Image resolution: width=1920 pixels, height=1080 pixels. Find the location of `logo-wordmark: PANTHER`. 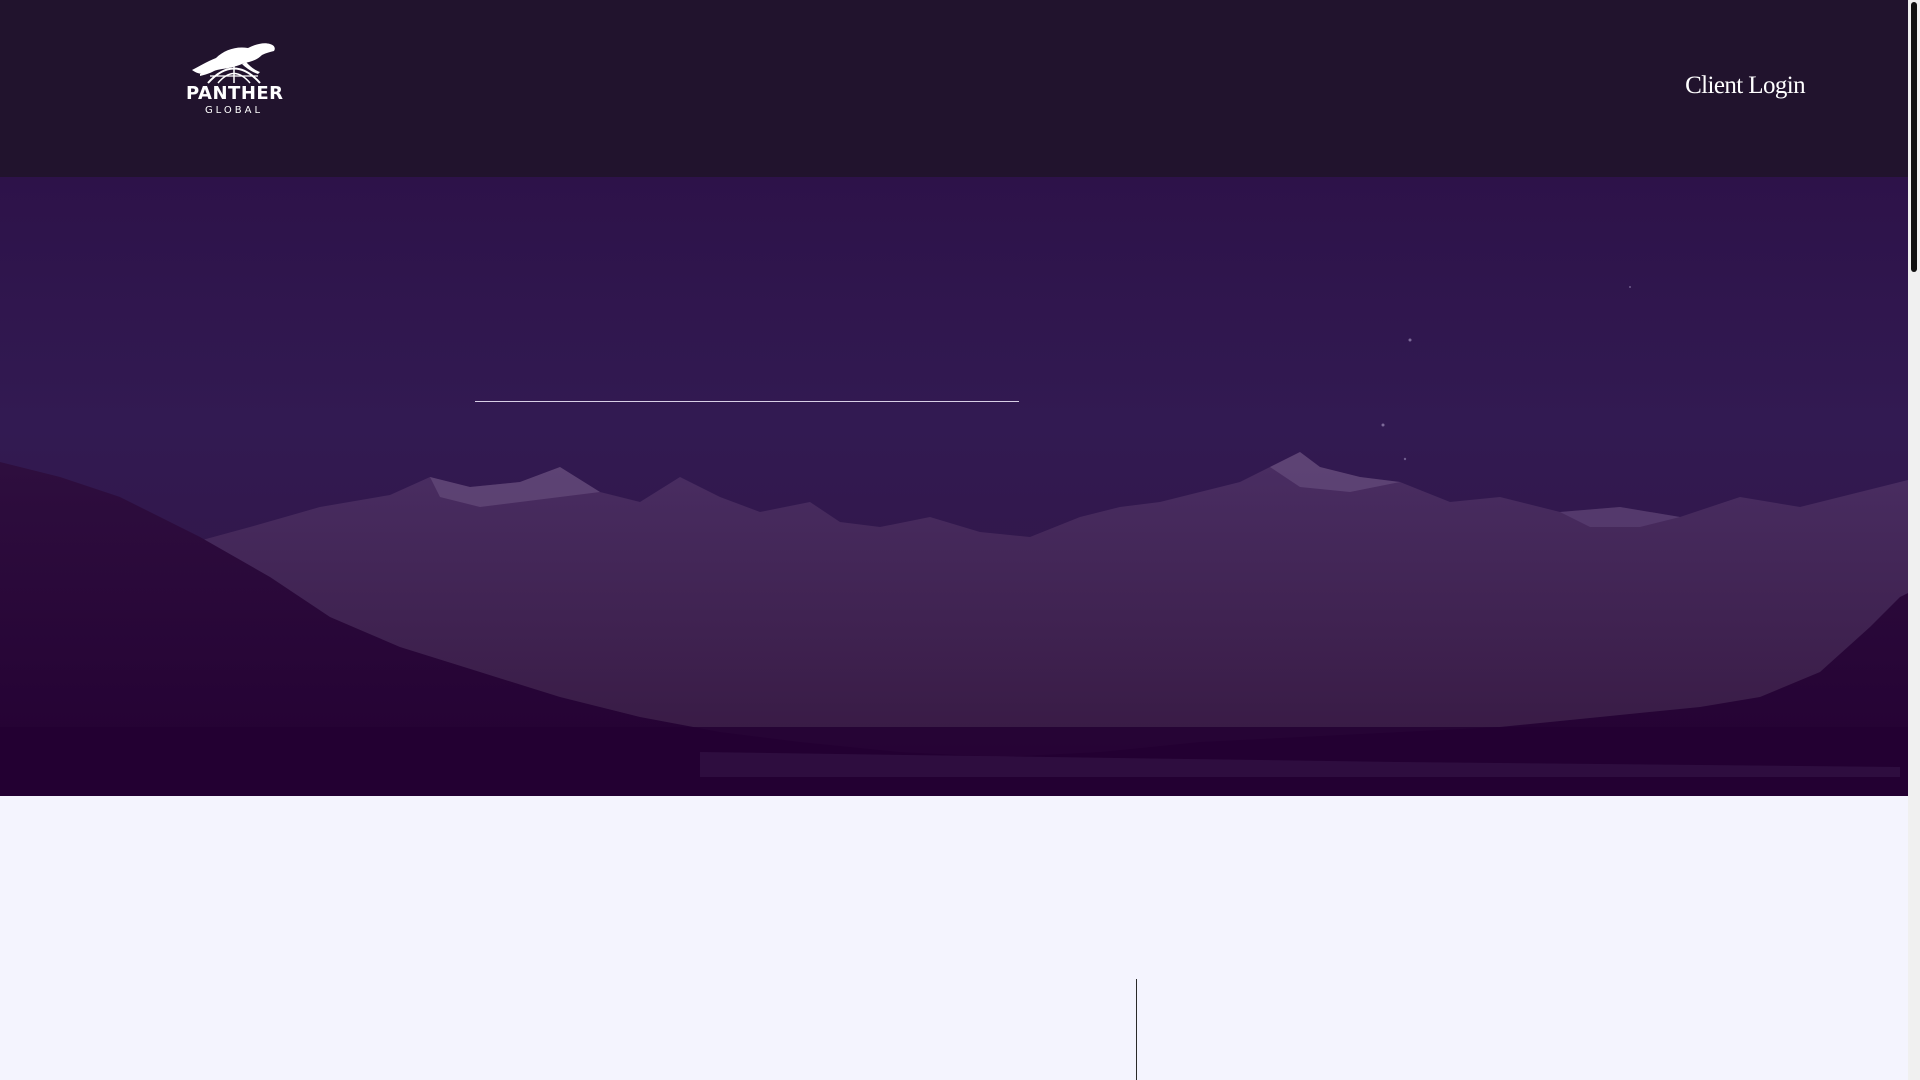

logo-wordmark: PANTHER is located at coordinates (235, 93).